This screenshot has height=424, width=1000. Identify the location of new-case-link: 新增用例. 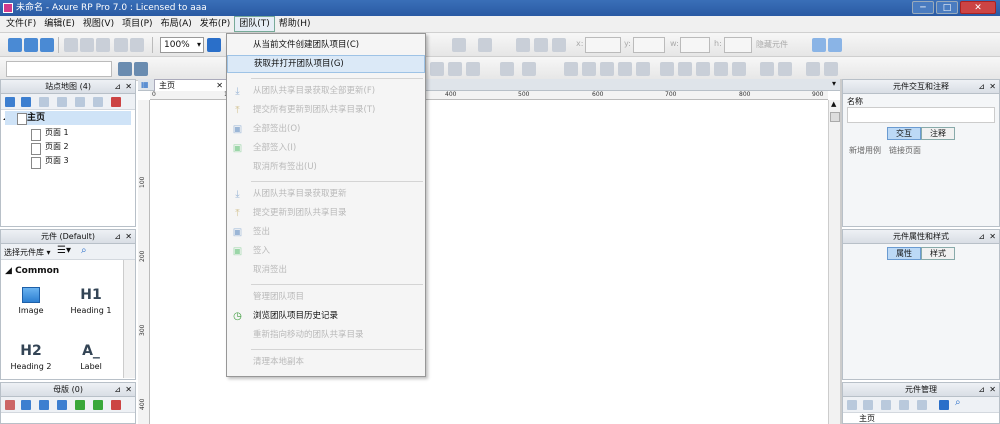
(865, 150).